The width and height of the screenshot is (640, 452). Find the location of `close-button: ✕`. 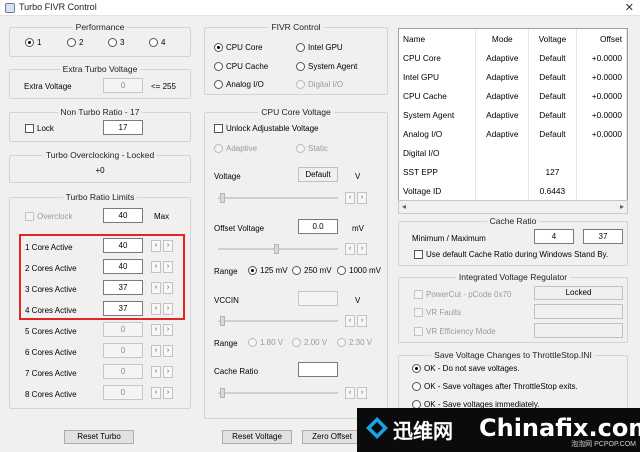

close-button: ✕ is located at coordinates (629, 7).